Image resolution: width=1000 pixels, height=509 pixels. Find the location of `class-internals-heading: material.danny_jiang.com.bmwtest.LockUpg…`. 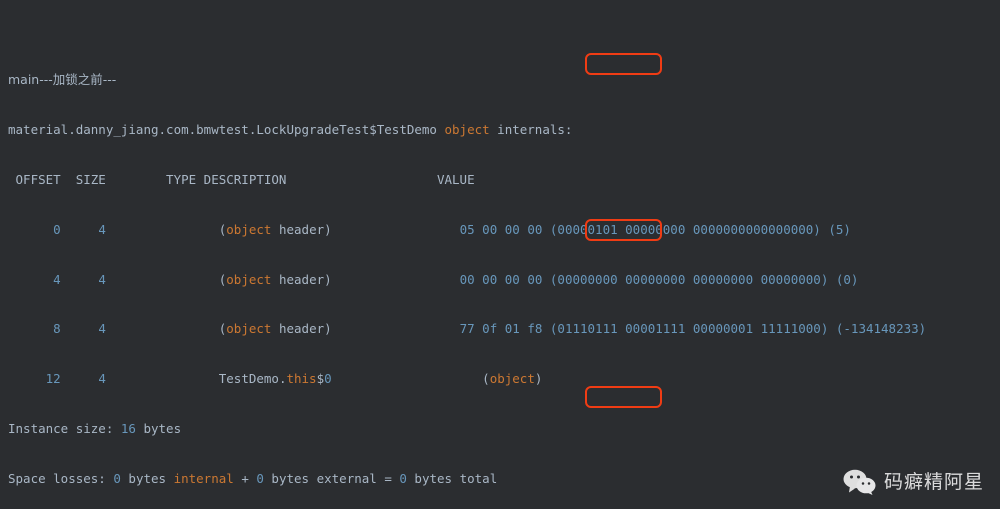

class-internals-heading: material.danny_jiang.com.bmwtest.LockUpg… is located at coordinates (290, 130).